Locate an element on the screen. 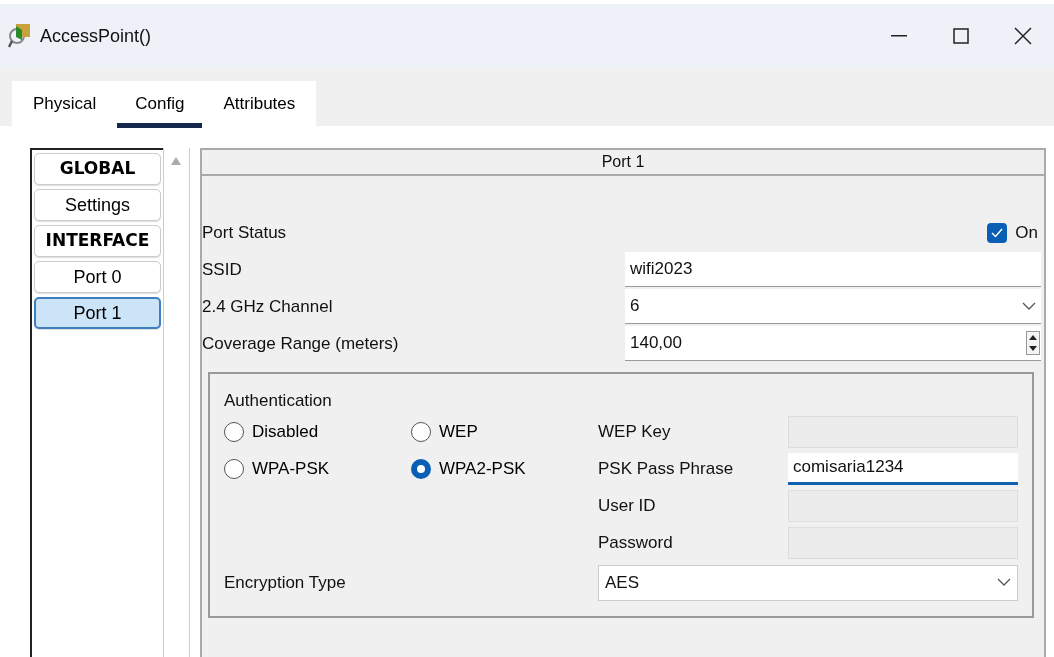 This screenshot has height=657, width=1054. field-label: User ID is located at coordinates (627, 505).